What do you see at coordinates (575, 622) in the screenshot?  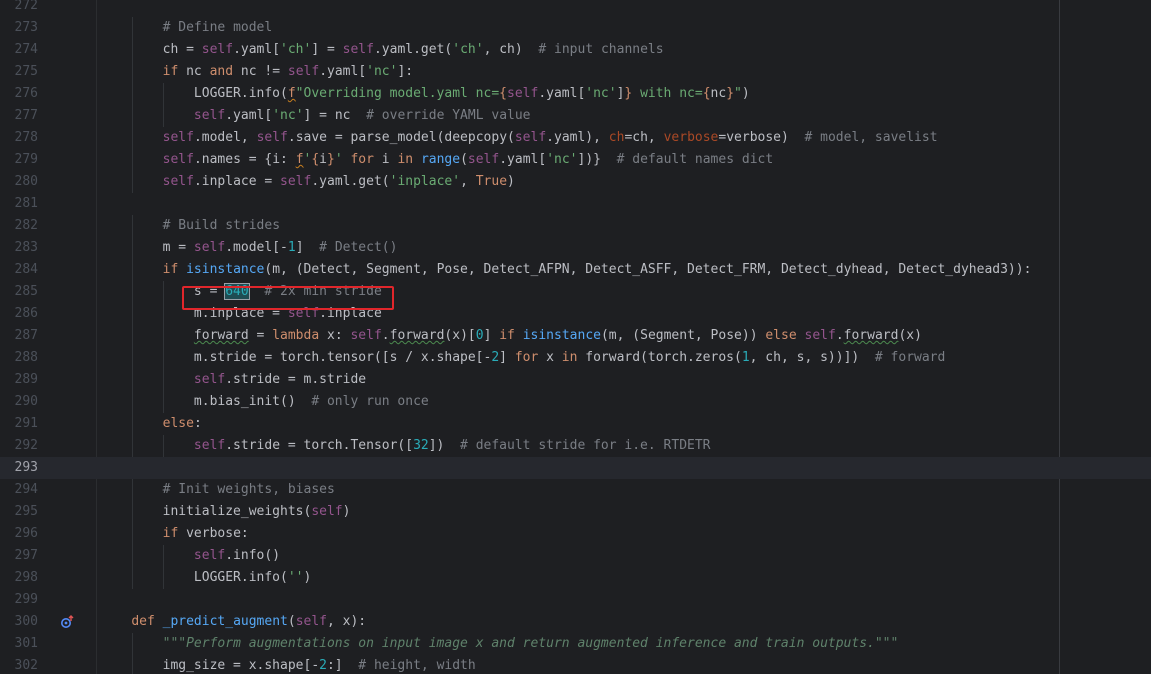 I see `code-line-300: 300 def _predict_augment(self, x):` at bounding box center [575, 622].